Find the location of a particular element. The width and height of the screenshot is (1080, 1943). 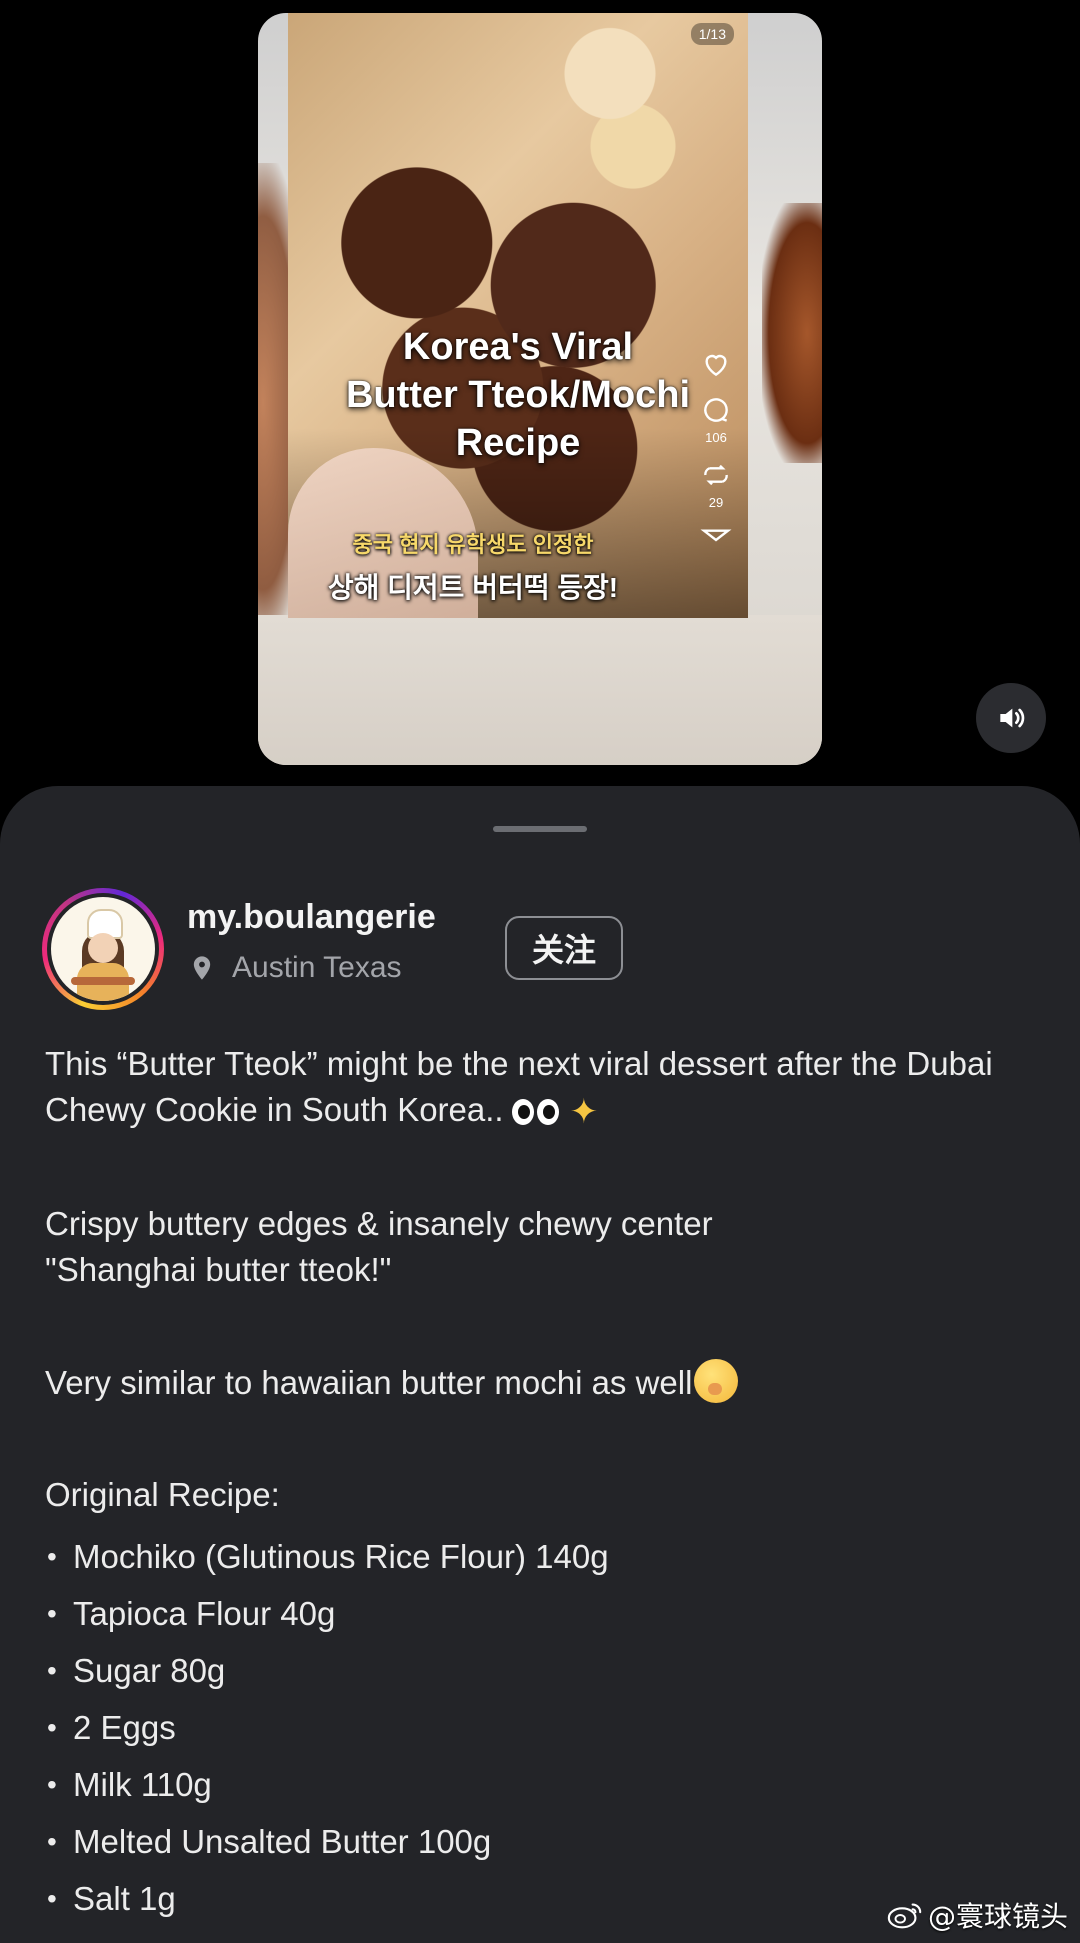

ingredient-item: Mochiko (Glutinous Rice Flour) 140g is located at coordinates (545, 1556).